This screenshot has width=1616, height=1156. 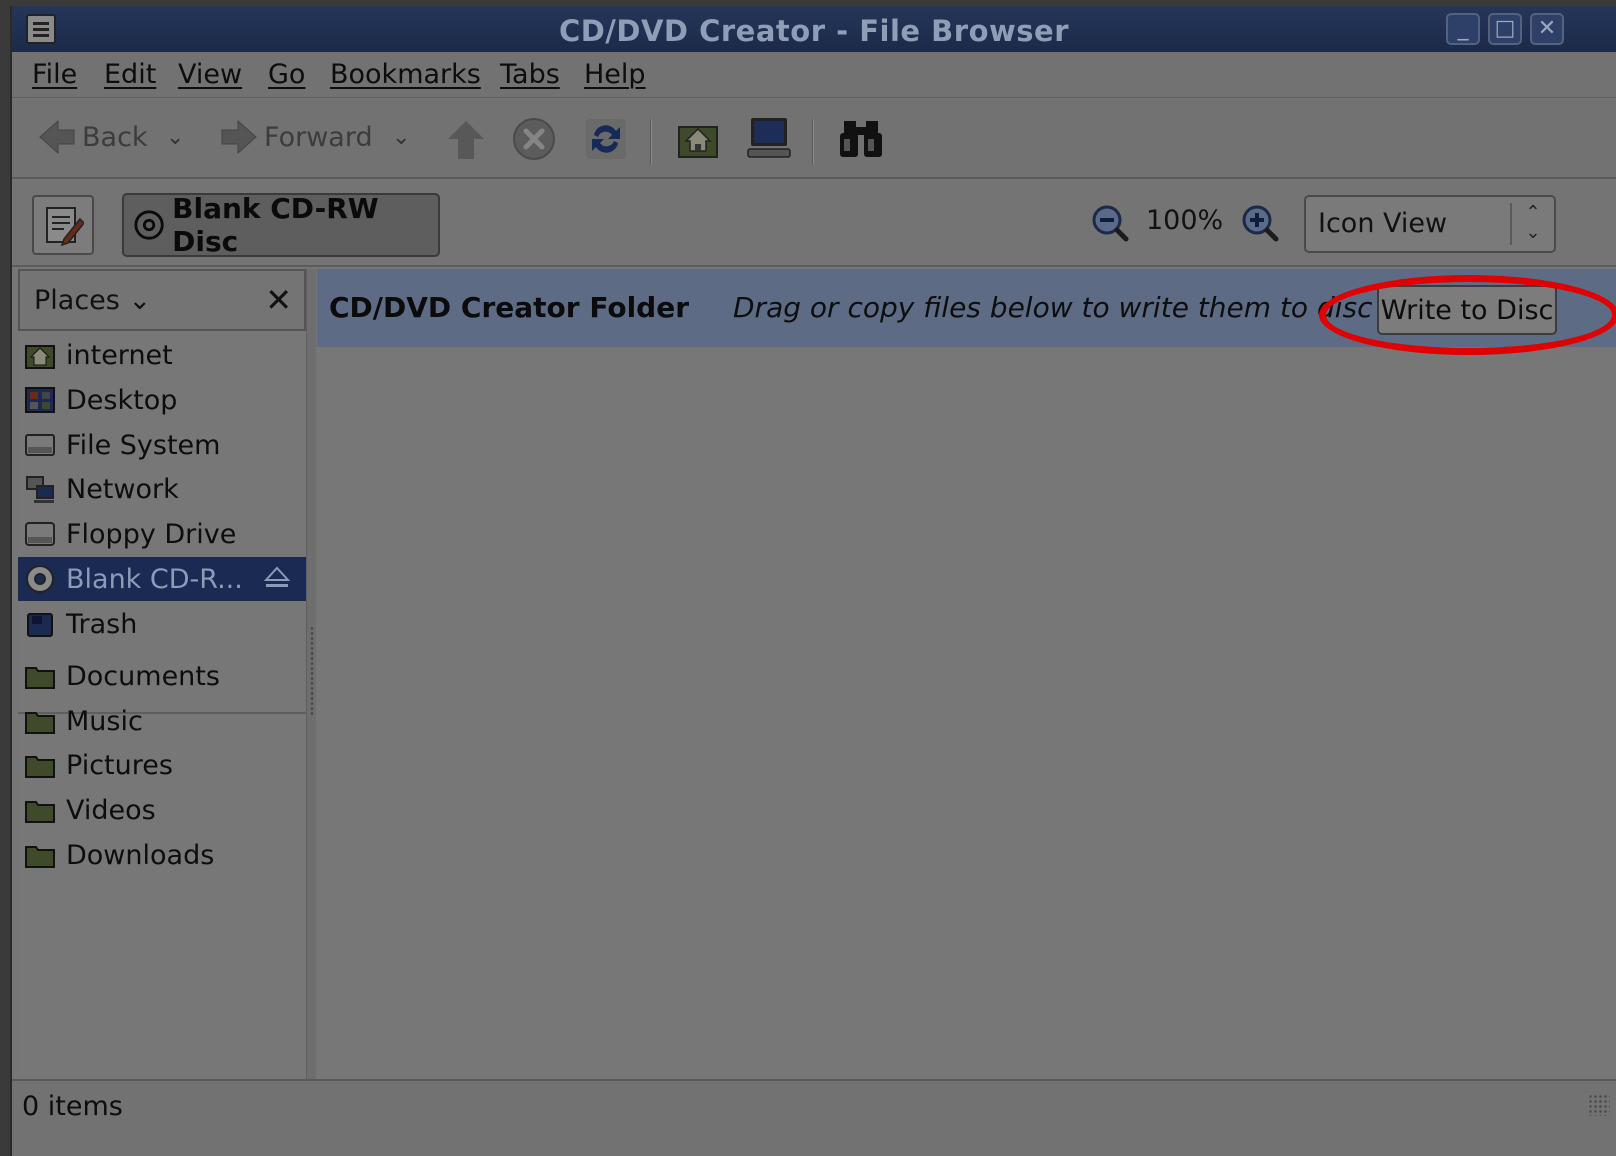 I want to click on sidebar-item-label: Pictures, so click(x=119, y=765).